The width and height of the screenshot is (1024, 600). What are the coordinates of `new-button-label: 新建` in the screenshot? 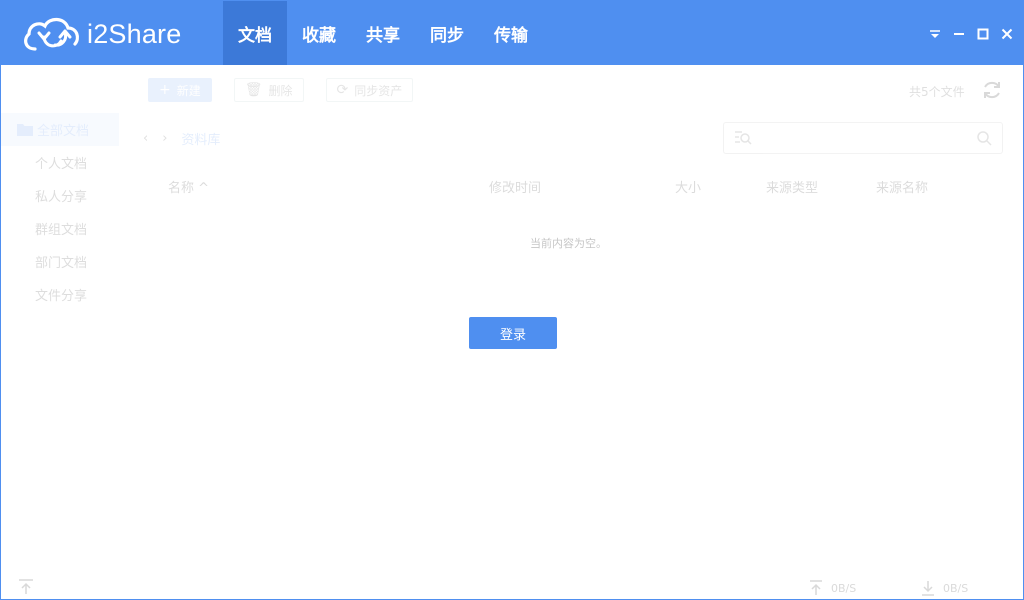 It's located at (188, 90).